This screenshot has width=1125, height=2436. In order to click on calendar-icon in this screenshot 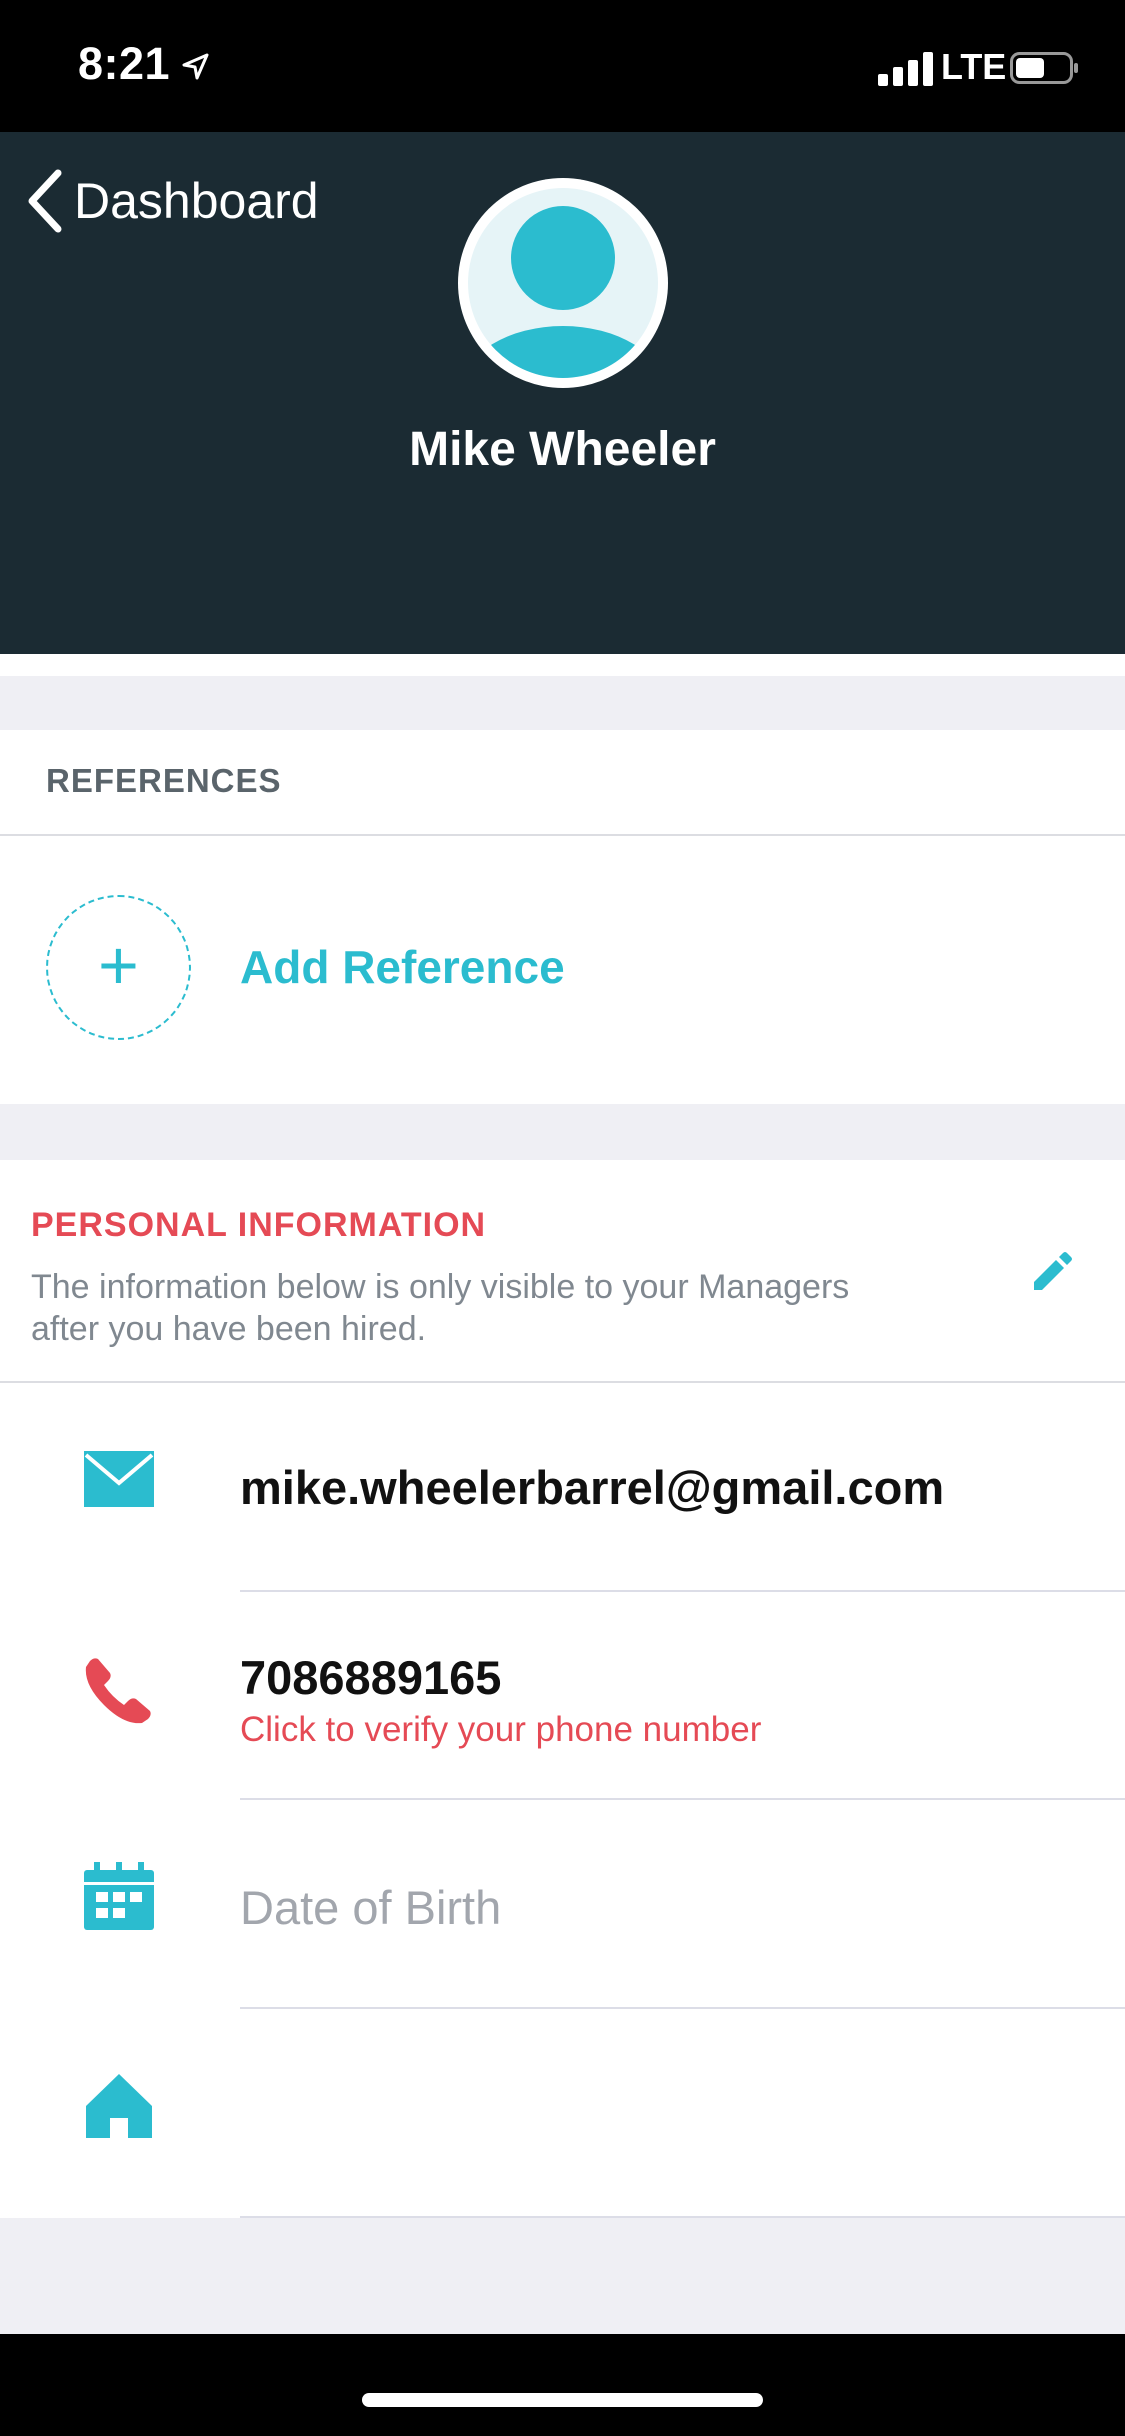, I will do `click(119, 1896)`.